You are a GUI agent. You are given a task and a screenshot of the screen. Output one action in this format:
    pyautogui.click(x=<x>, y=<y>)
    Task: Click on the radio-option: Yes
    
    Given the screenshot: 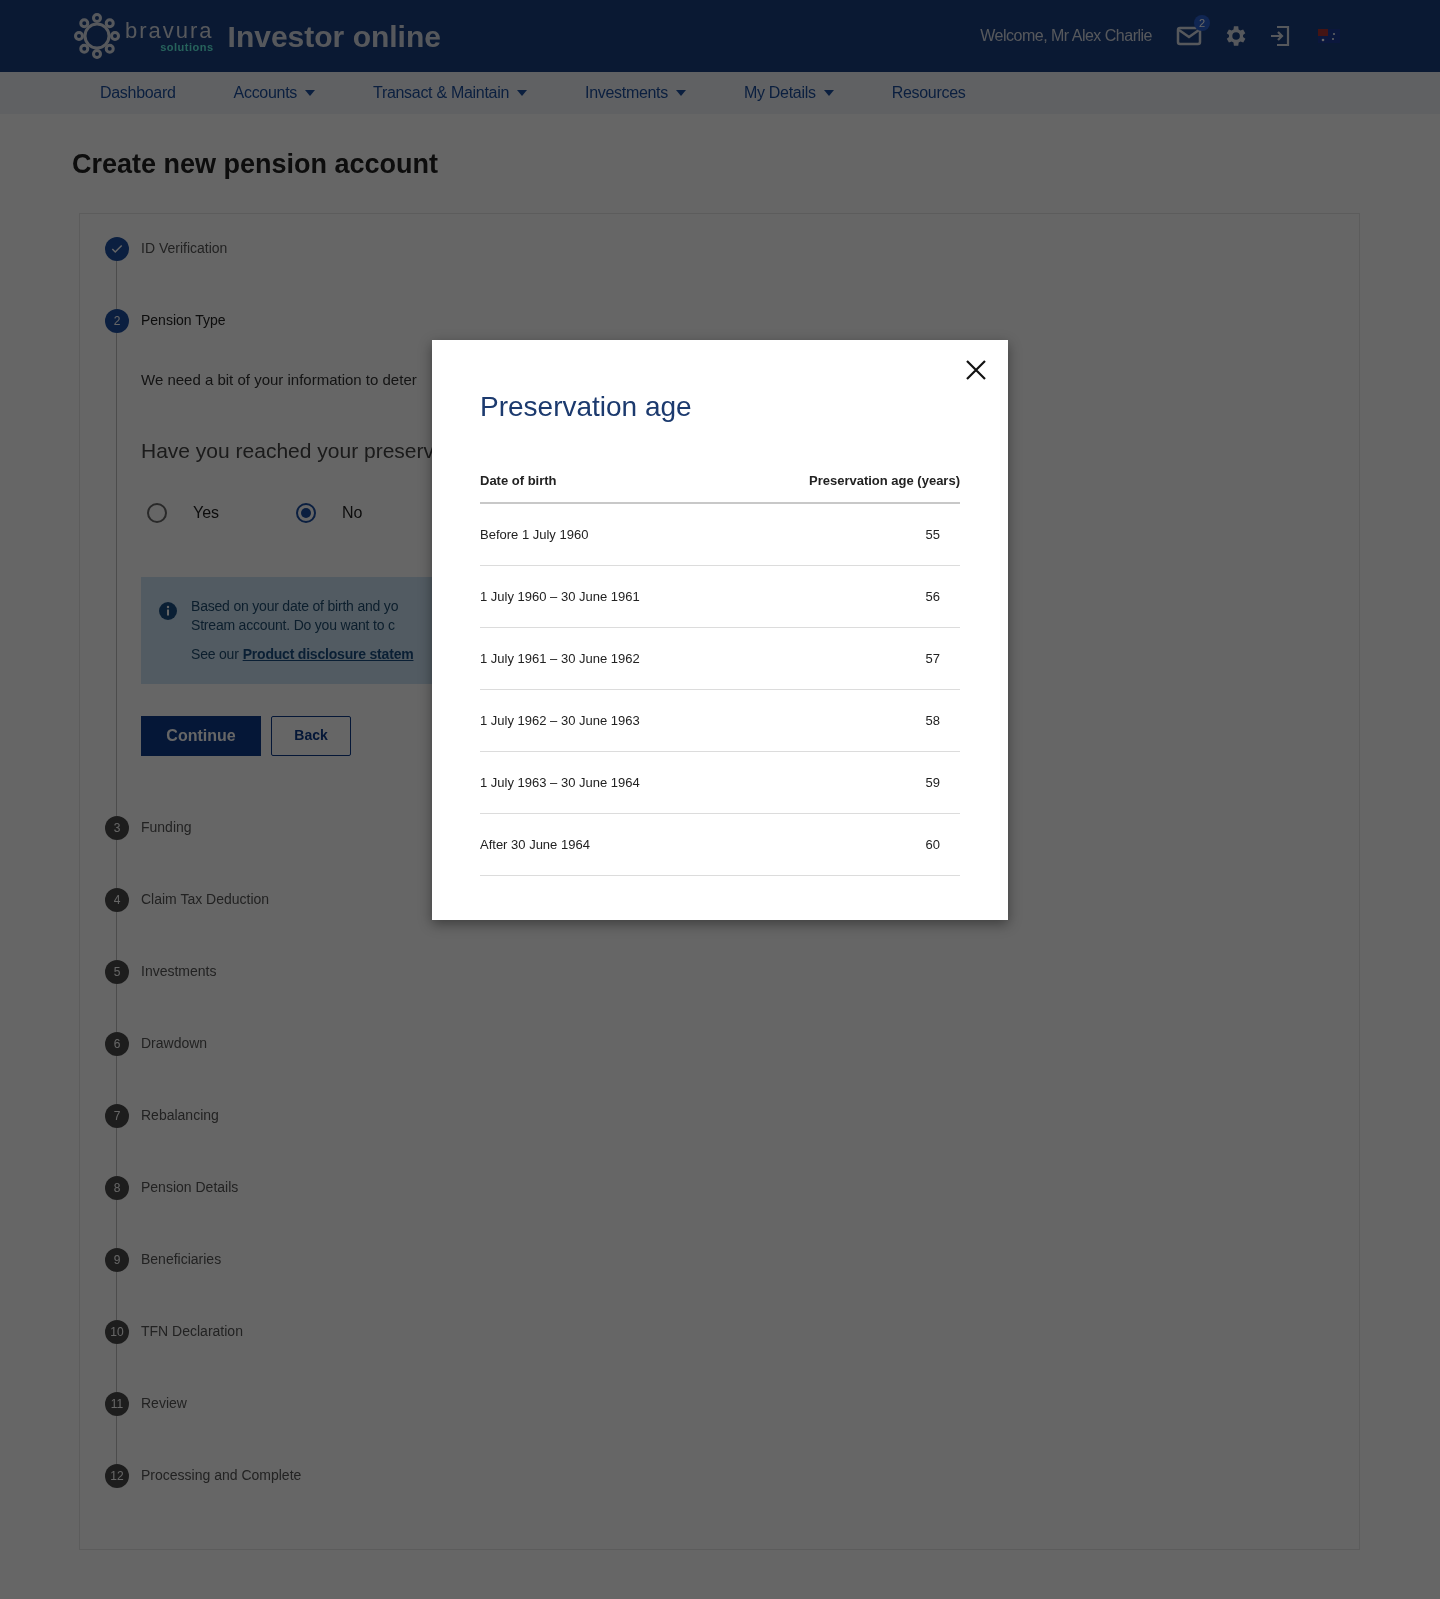 What is the action you would take?
    pyautogui.click(x=221, y=512)
    